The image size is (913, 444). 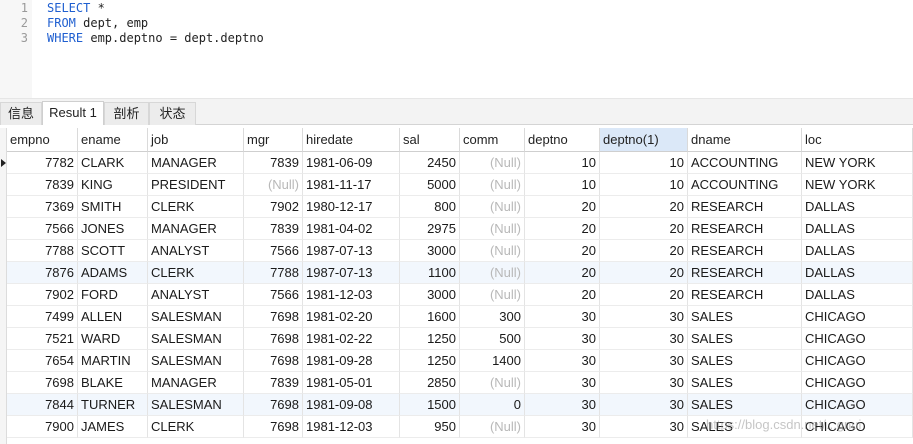 What do you see at coordinates (456, 38) in the screenshot?
I see `code-line: 3 WHERE emp.deptno = dept.deptno` at bounding box center [456, 38].